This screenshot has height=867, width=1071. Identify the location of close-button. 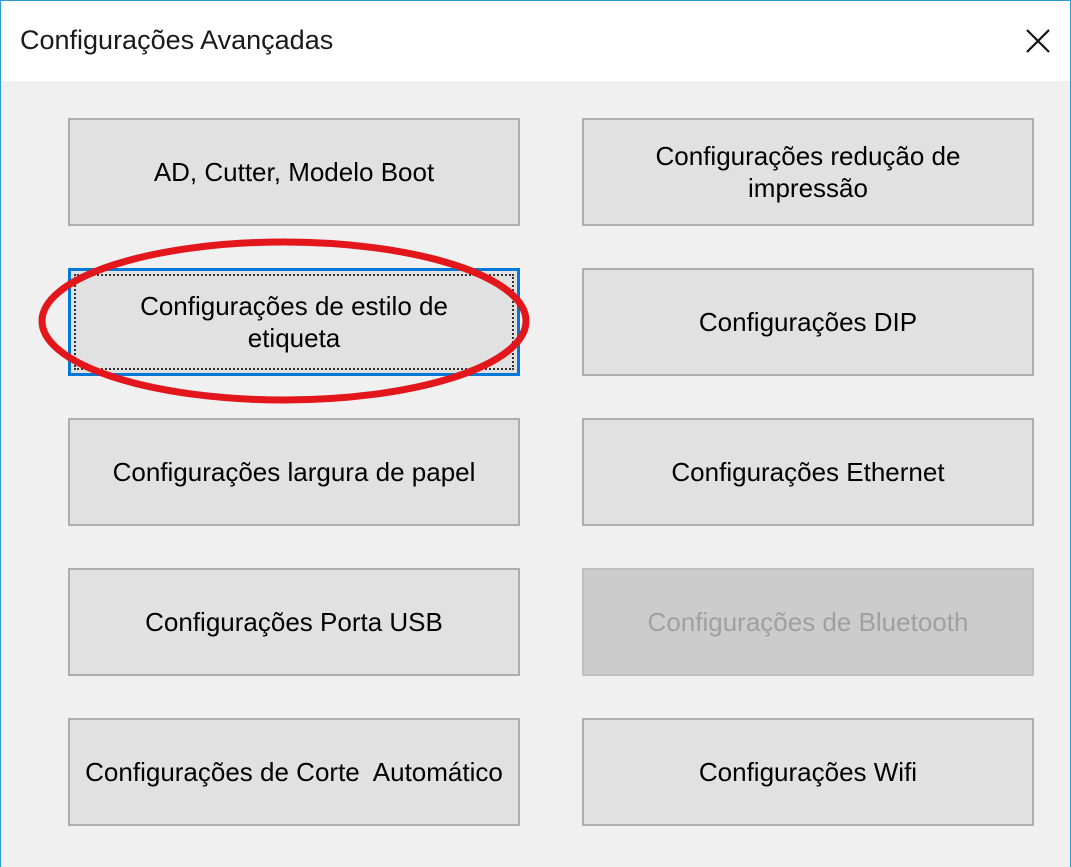
(1038, 41).